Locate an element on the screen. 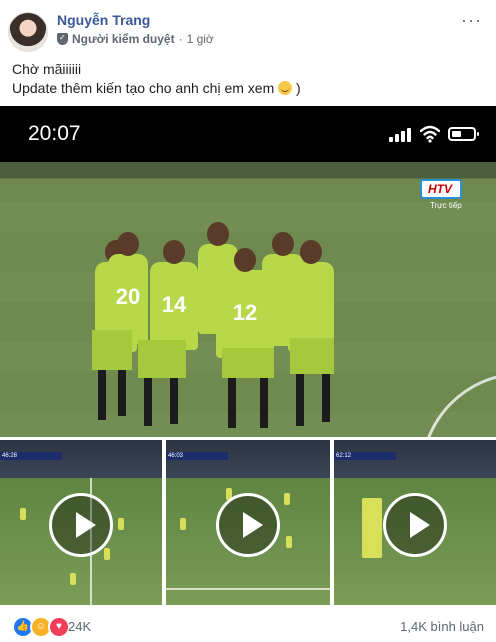  love-reaction-icon: ♥ is located at coordinates (59, 627).